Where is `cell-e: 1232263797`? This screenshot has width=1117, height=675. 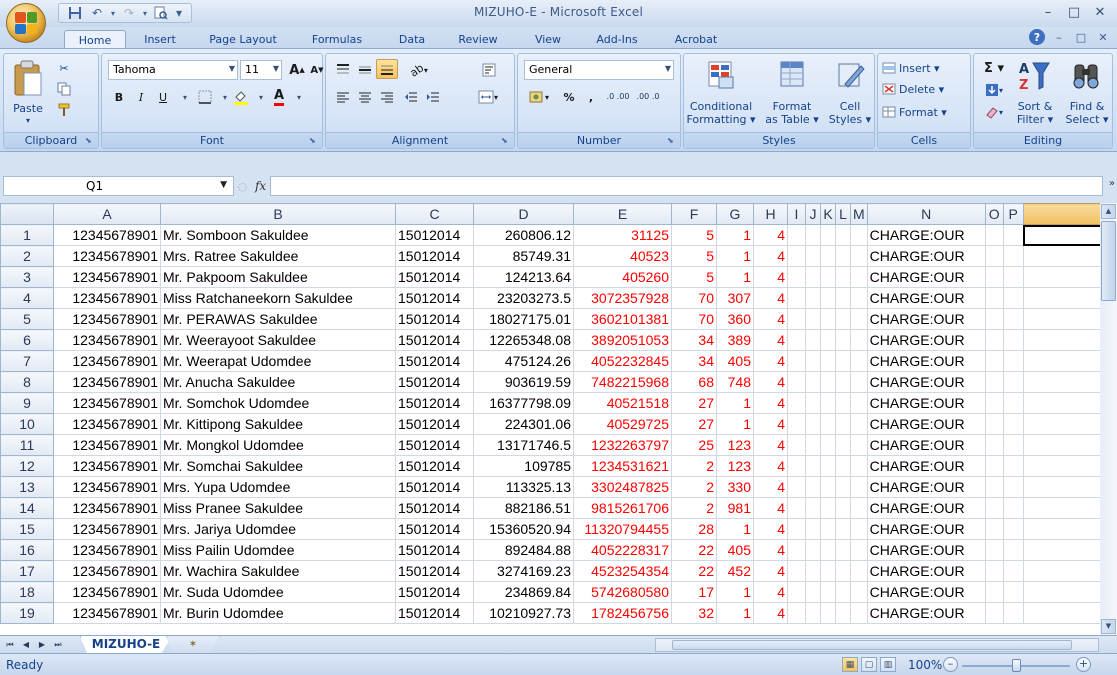
cell-e: 1232263797 is located at coordinates (622, 445).